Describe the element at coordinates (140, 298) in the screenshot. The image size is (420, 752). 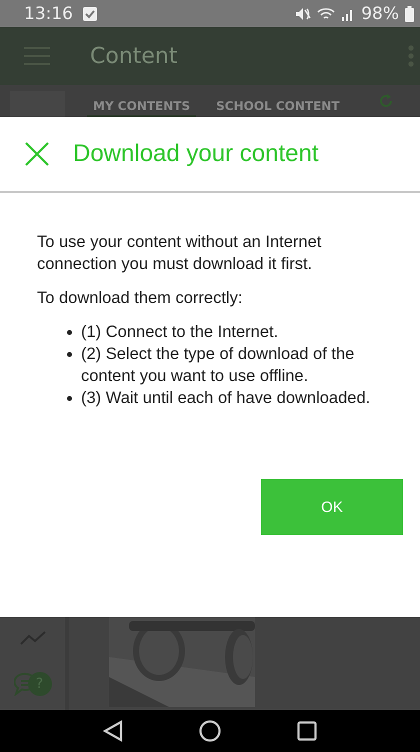
I see `instructions-heading: To download them correctly:` at that location.